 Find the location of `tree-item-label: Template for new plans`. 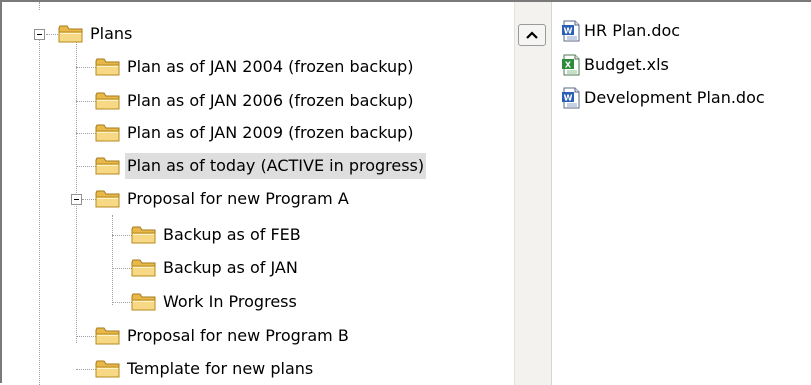

tree-item-label: Template for new plans is located at coordinates (220, 368).